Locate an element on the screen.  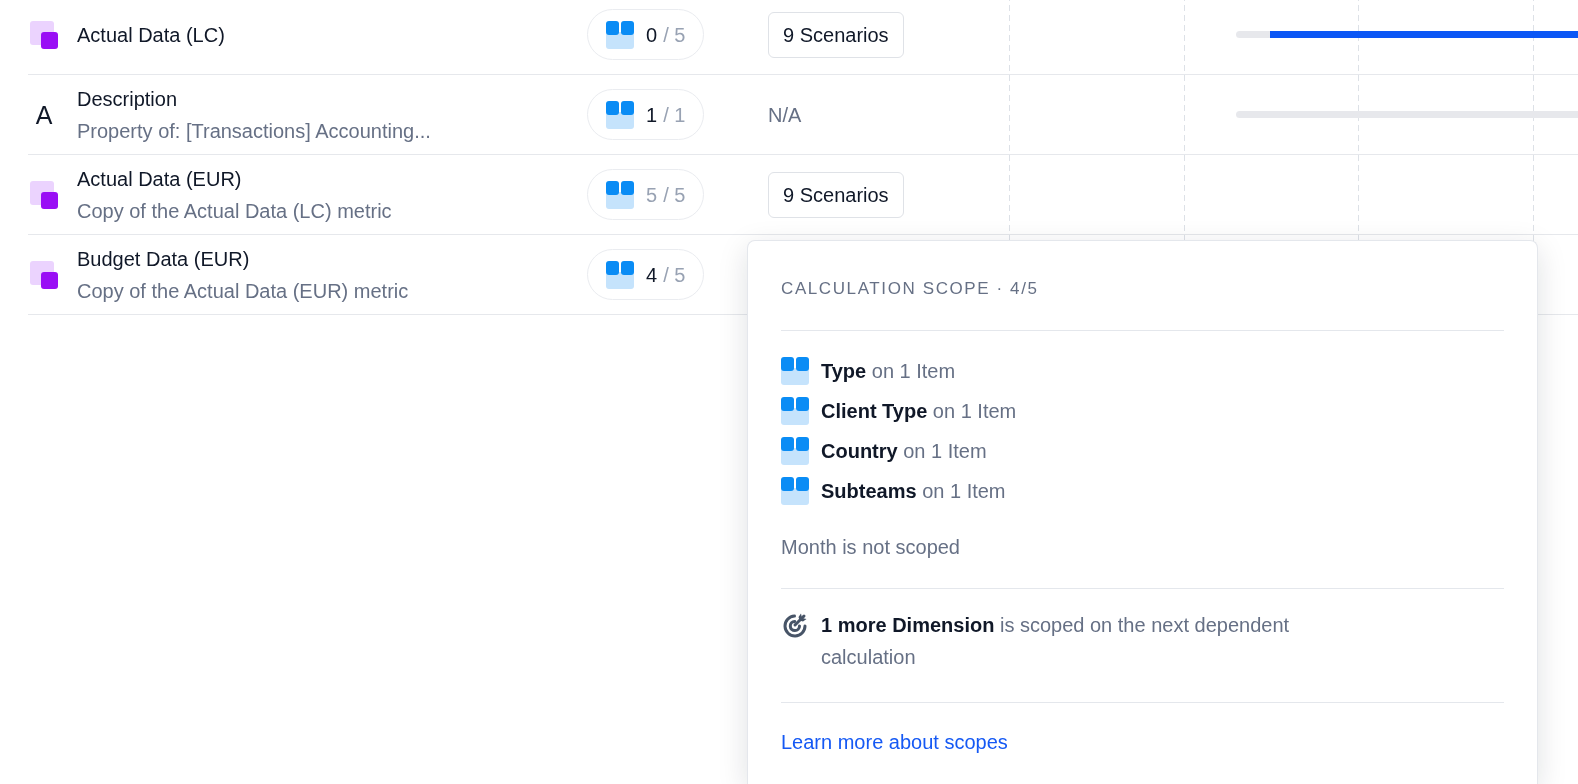
target-arrow-icon is located at coordinates (795, 625).